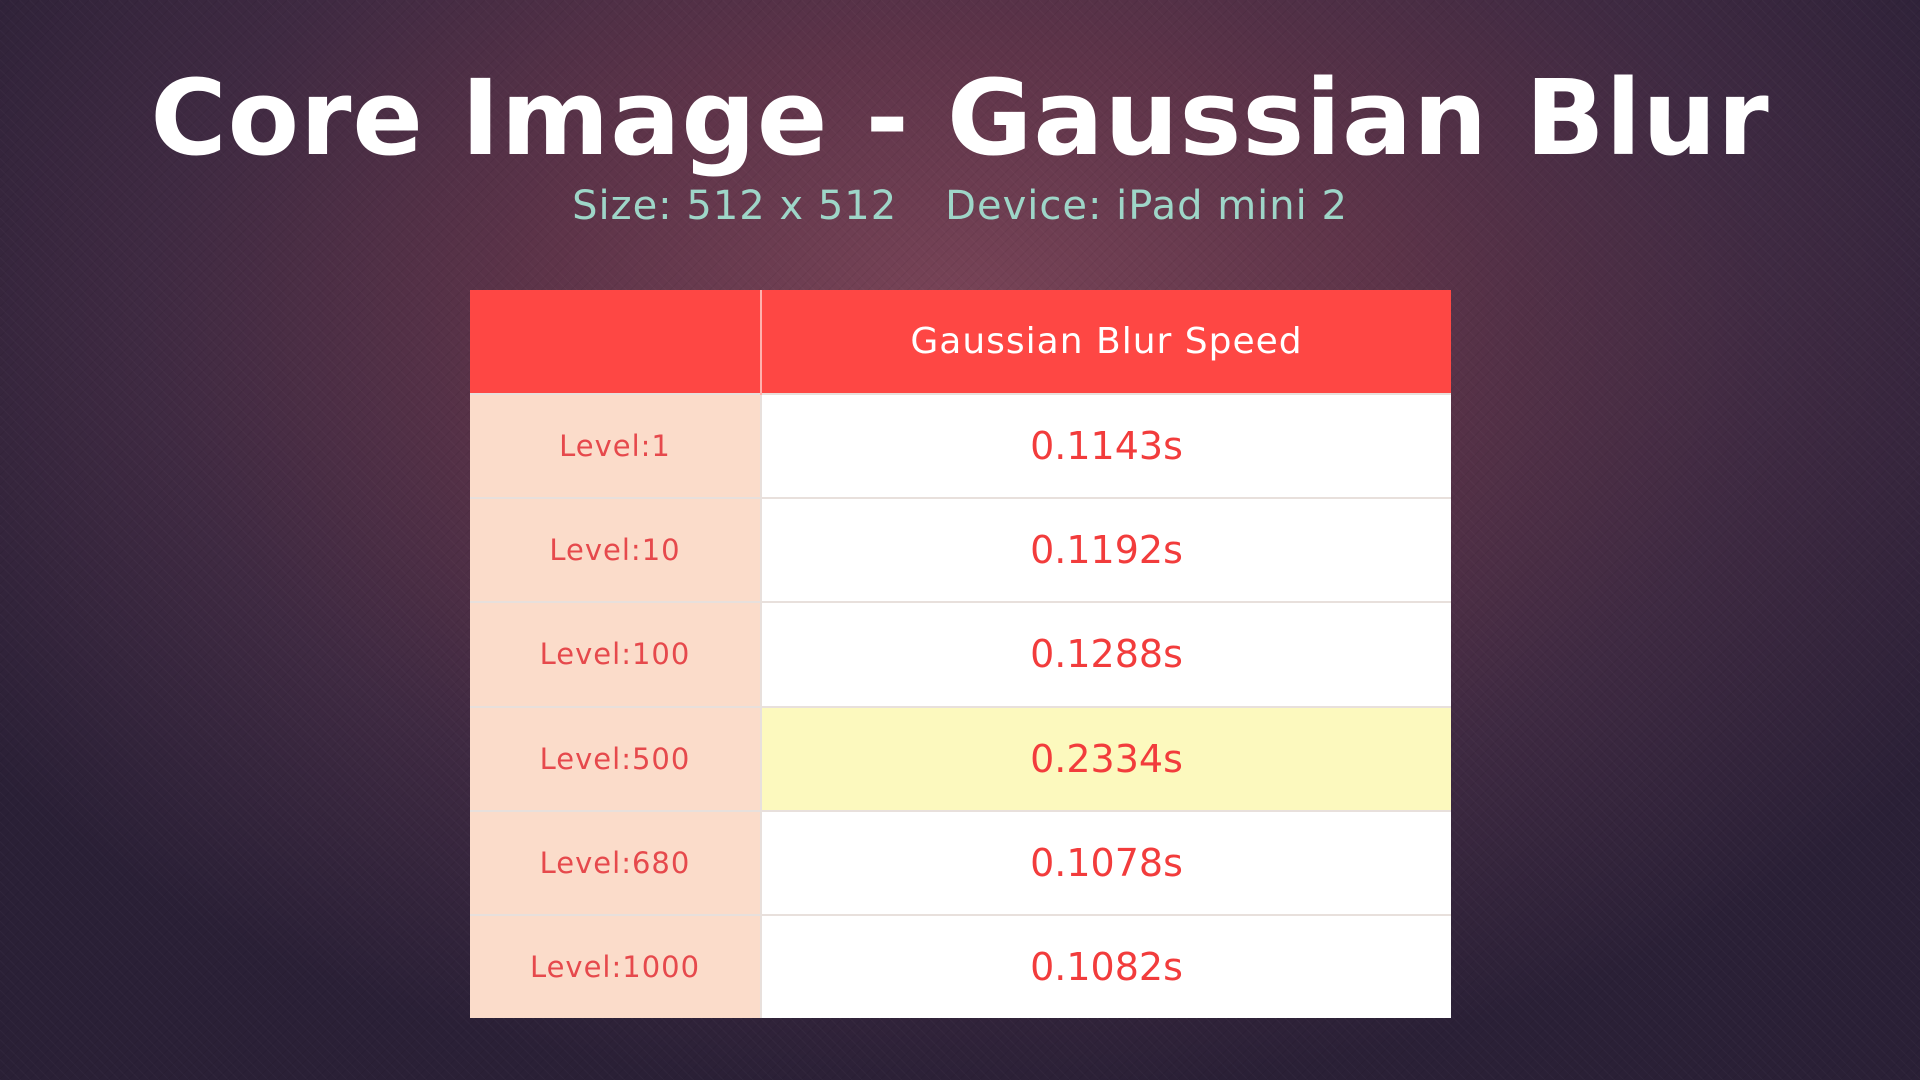 The height and width of the screenshot is (1080, 1920). I want to click on row-value: 0.1143s, so click(1106, 446).